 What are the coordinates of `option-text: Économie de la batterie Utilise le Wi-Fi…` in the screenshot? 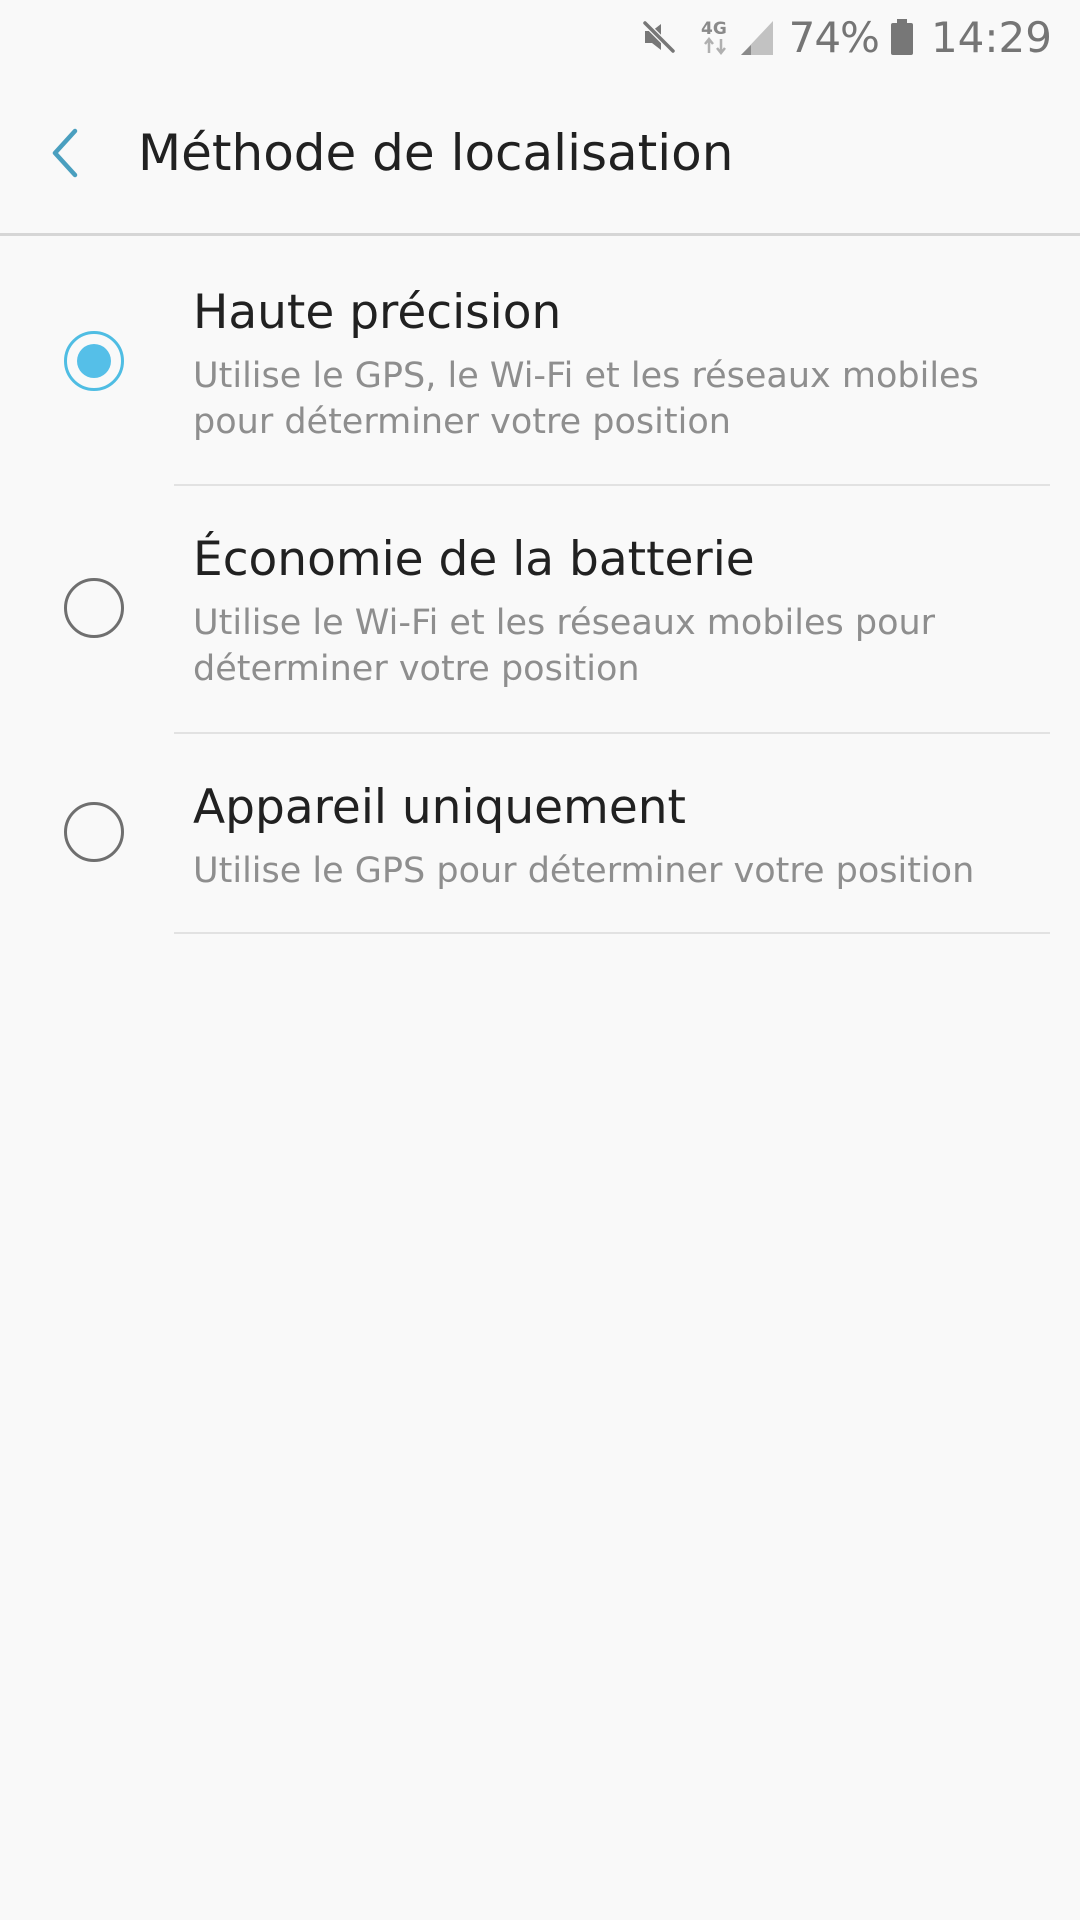 It's located at (606, 611).